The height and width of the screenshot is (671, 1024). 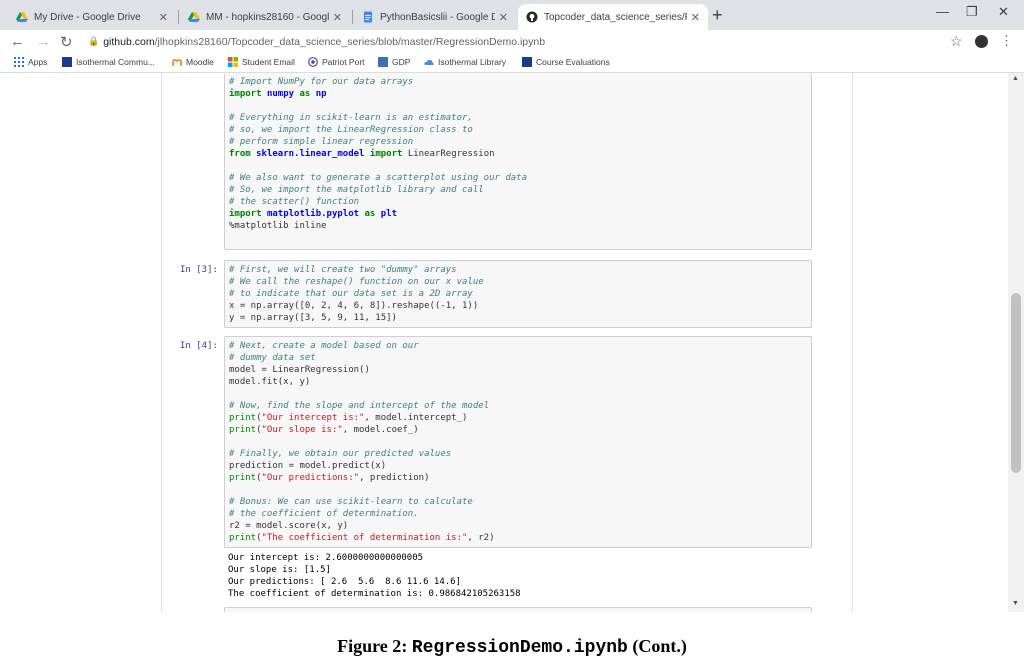 I want to click on left-divider, so click(x=161, y=342).